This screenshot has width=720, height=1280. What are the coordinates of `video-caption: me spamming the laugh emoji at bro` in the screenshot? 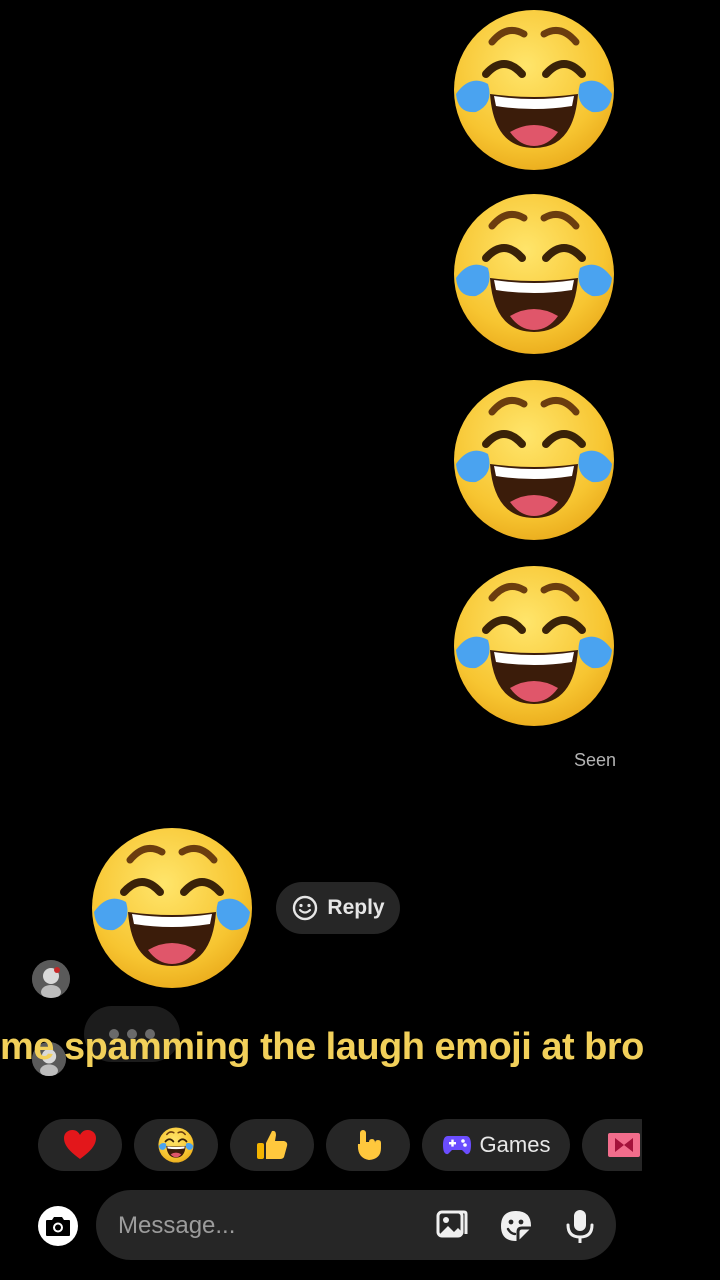 It's located at (322, 1047).